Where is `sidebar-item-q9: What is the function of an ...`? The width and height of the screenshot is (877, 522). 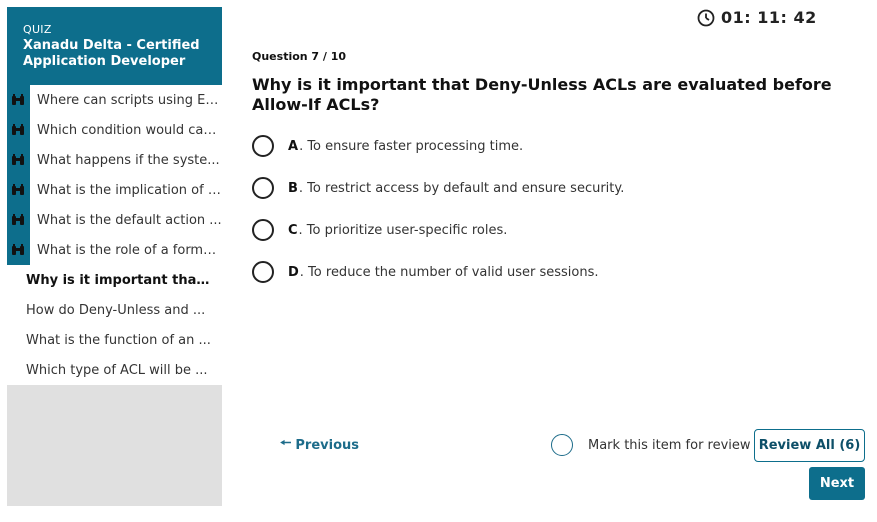 sidebar-item-q9: What is the function of an ... is located at coordinates (114, 340).